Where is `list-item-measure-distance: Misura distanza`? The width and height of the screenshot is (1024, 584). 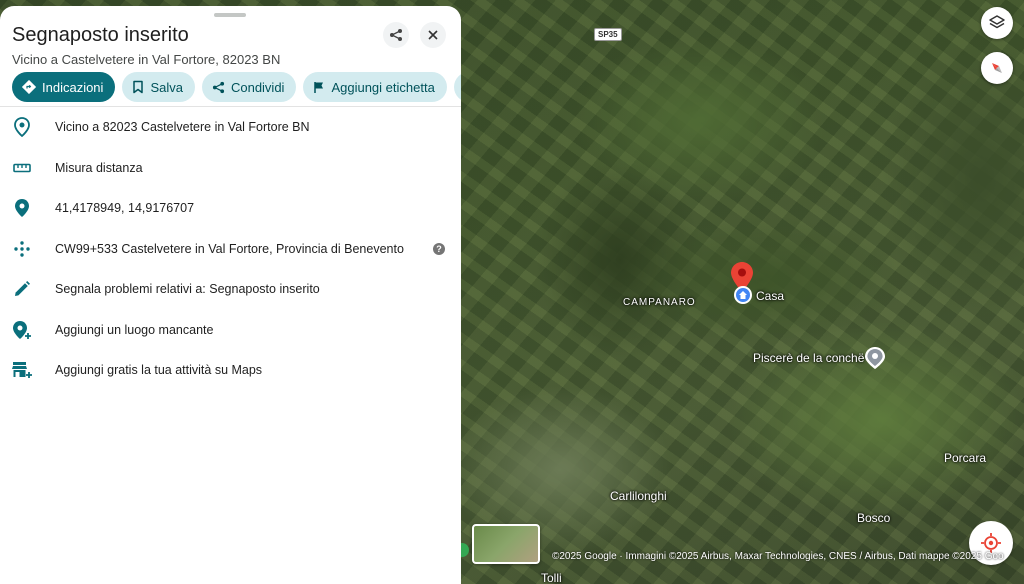
list-item-measure-distance: Misura distanza is located at coordinates (230, 168).